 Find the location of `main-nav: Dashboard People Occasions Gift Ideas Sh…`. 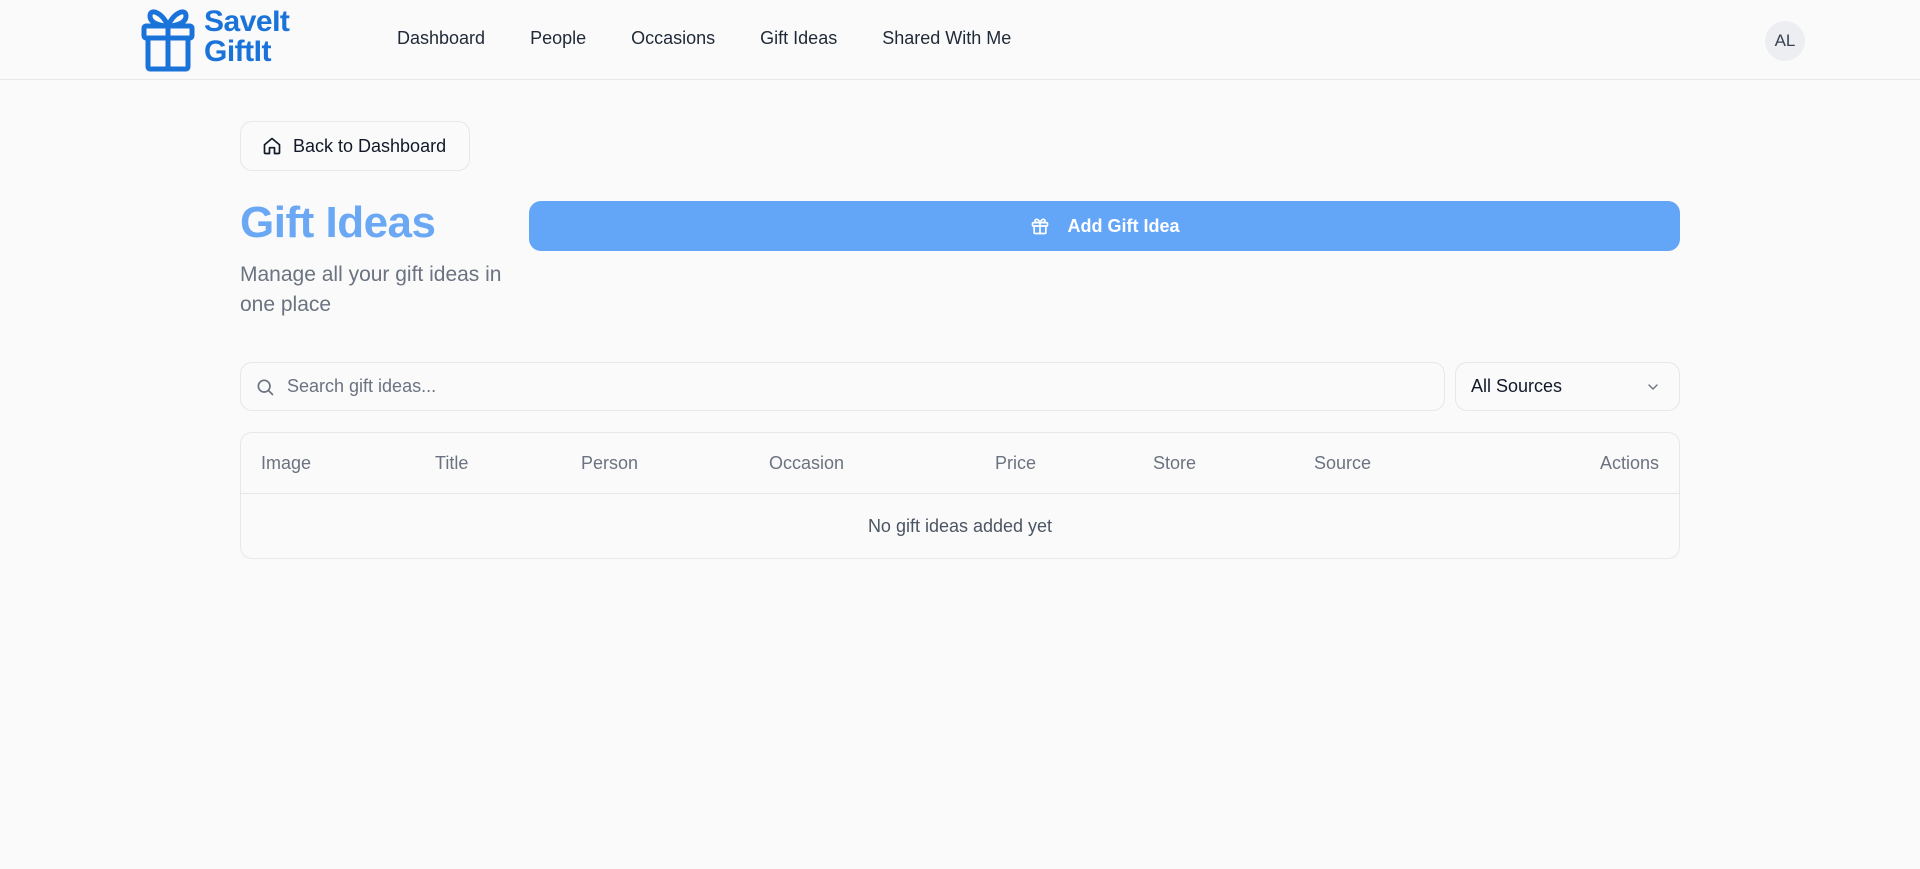

main-nav: Dashboard People Occasions Gift Ideas Sh… is located at coordinates (704, 38).